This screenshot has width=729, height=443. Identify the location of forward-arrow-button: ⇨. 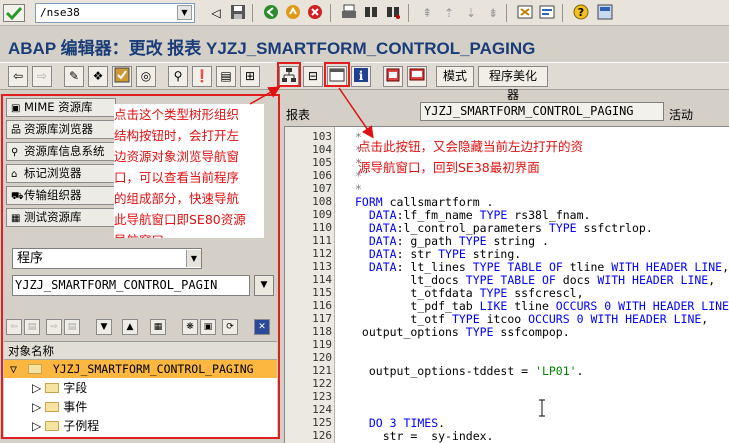
(42, 76).